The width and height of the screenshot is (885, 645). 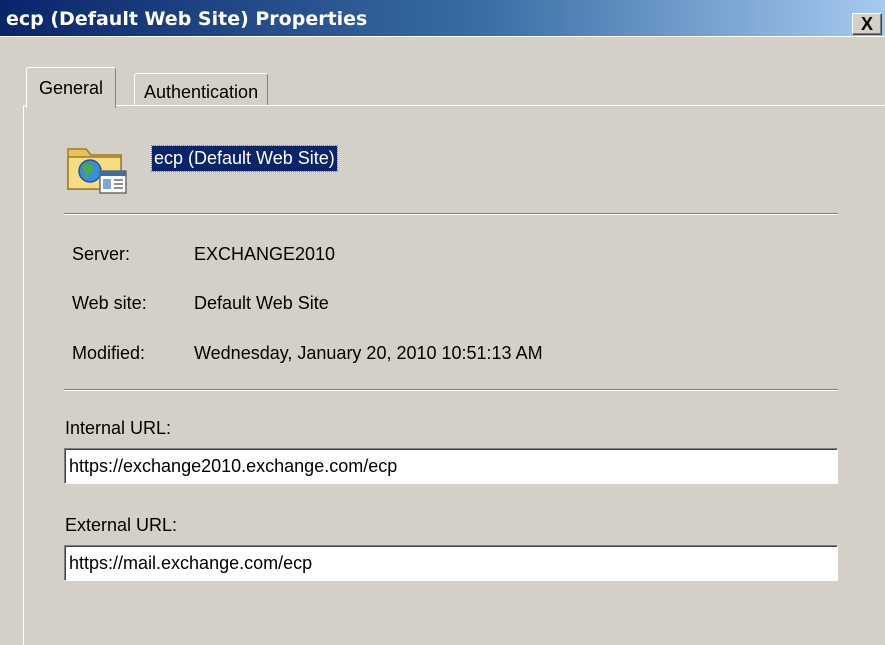 I want to click on window-title: ecp (Default Web Site) Properties, so click(x=187, y=19).